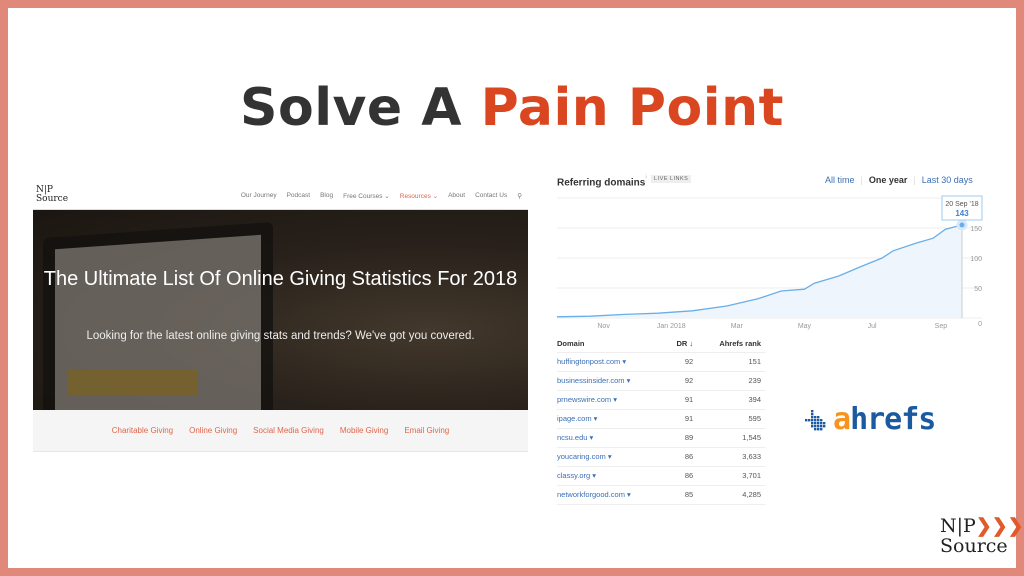 Image resolution: width=1024 pixels, height=576 pixels. What do you see at coordinates (671, 179) in the screenshot?
I see `live-links-badge: LIVE LINKS` at bounding box center [671, 179].